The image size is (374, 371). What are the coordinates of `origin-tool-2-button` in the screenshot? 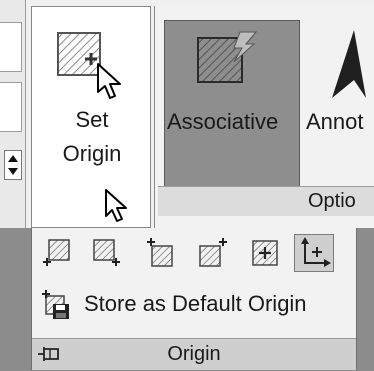 It's located at (107, 253).